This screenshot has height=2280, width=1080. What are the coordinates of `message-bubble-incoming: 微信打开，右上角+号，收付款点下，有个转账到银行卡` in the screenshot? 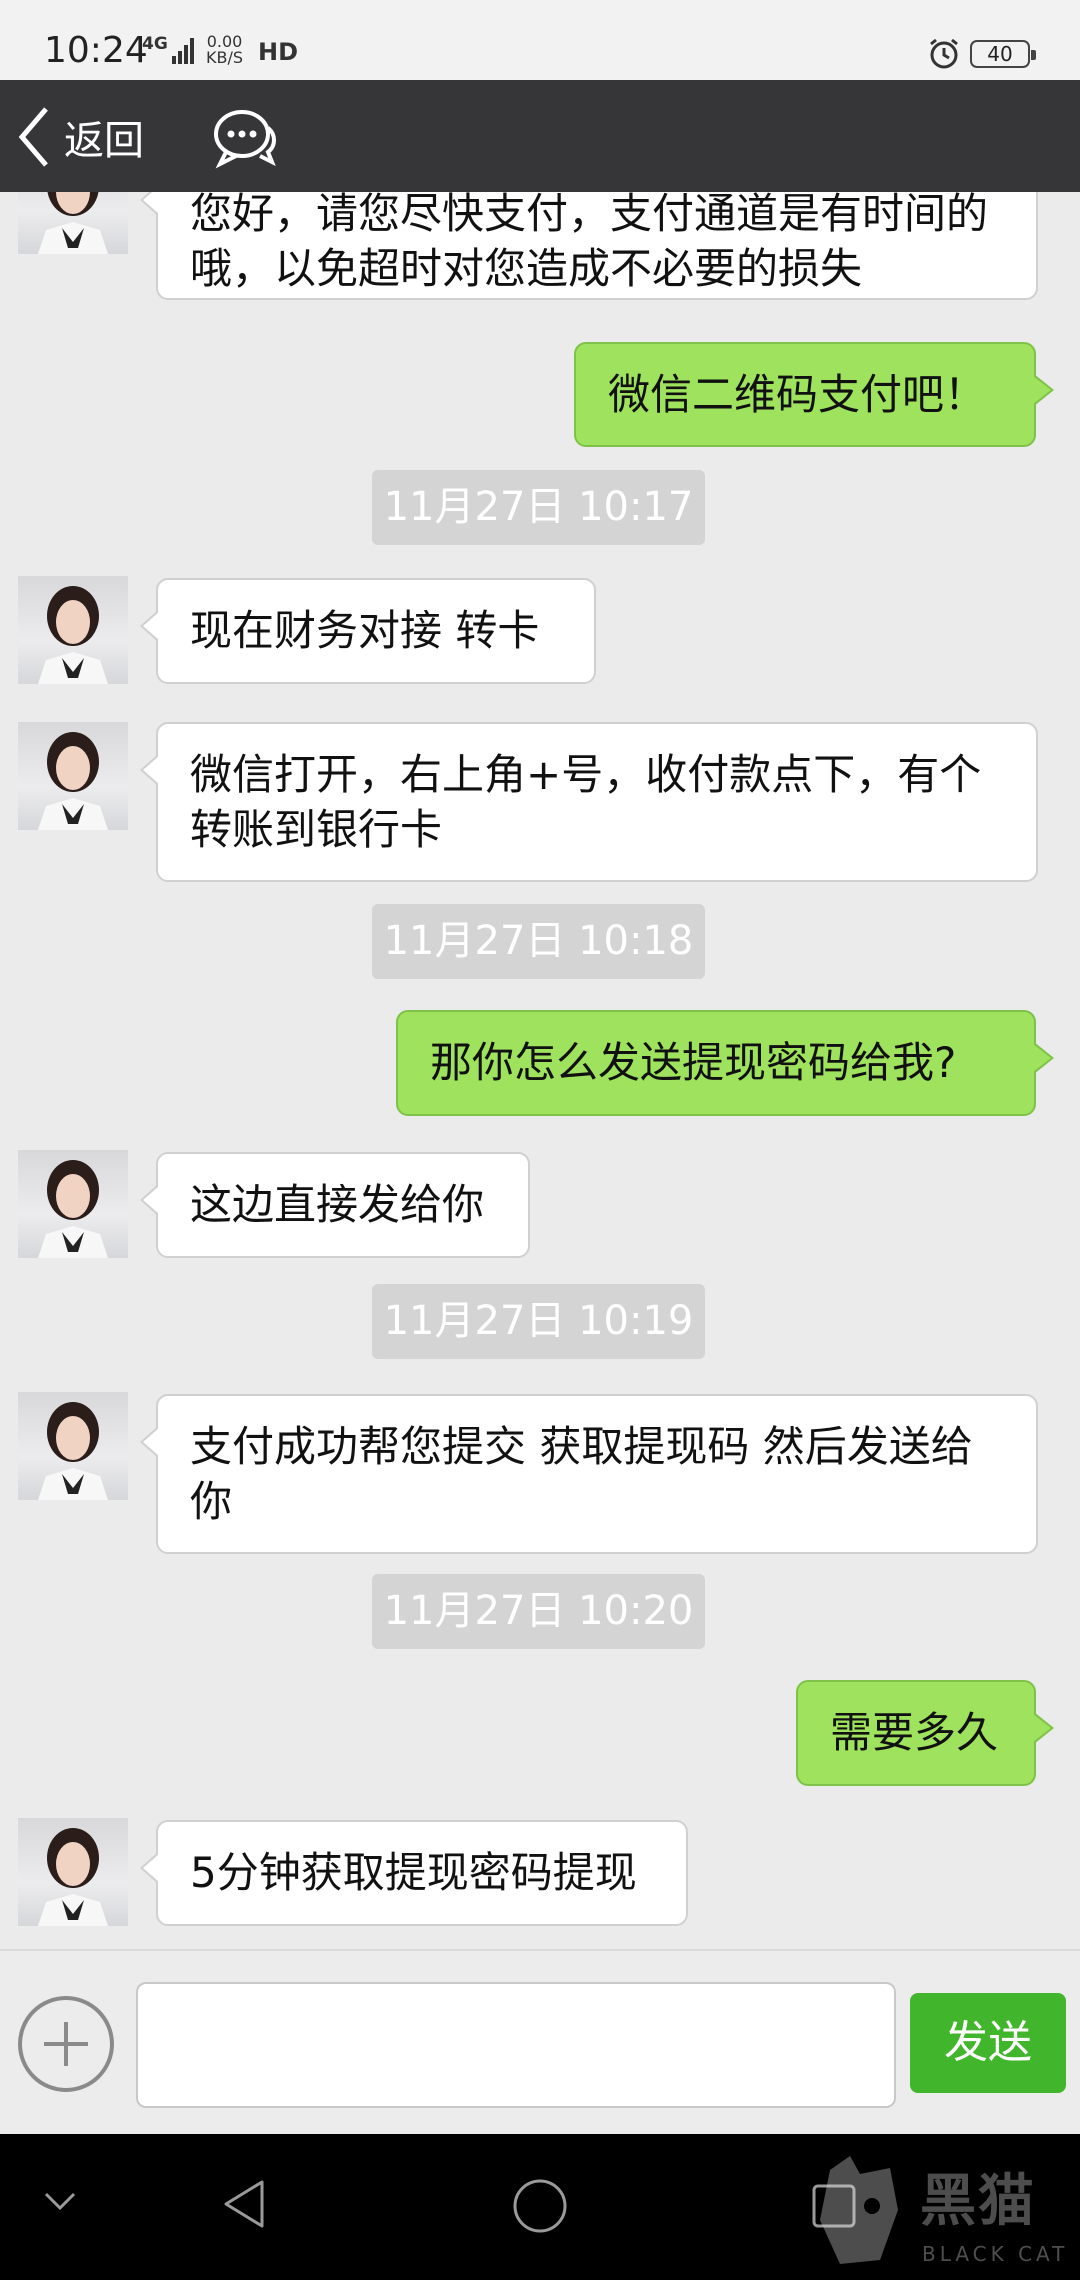 It's located at (589, 802).